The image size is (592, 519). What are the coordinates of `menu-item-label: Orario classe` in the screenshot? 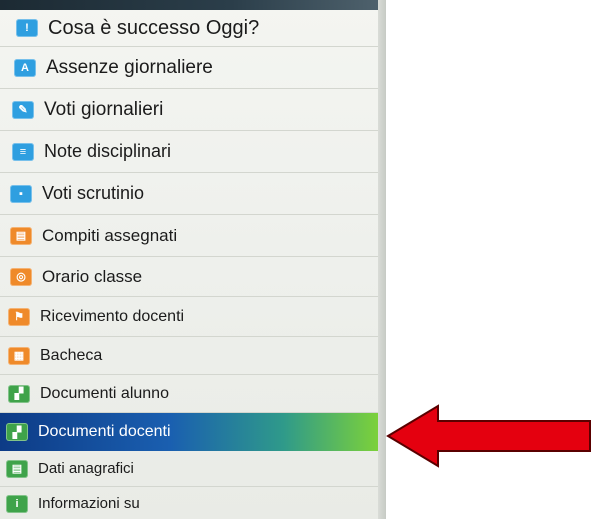 It's located at (92, 276).